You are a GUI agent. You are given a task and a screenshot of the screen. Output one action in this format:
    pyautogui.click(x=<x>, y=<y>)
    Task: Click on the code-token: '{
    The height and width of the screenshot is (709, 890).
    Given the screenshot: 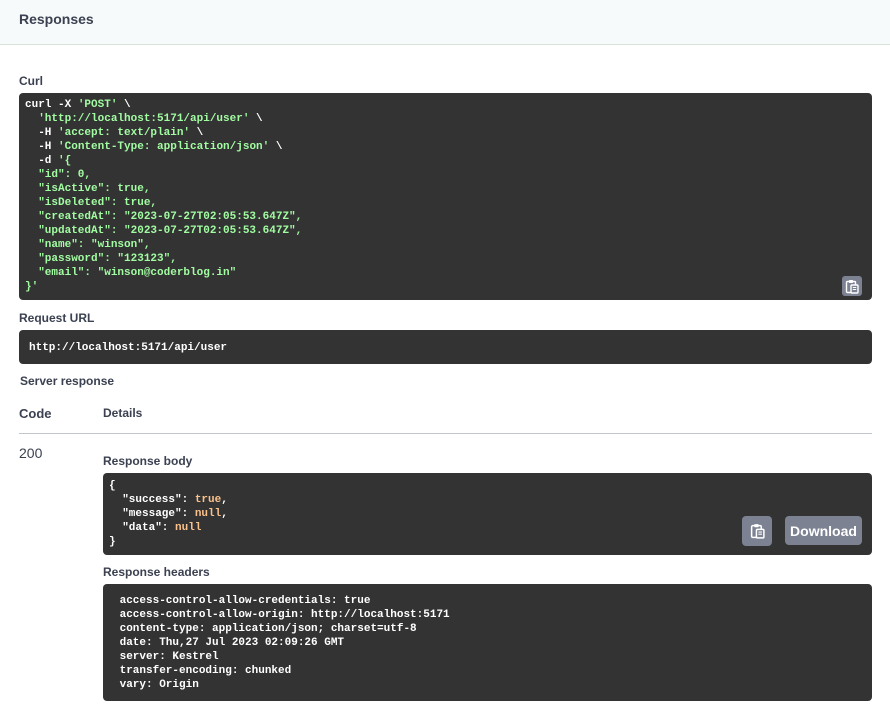 What is the action you would take?
    pyautogui.click(x=65, y=161)
    